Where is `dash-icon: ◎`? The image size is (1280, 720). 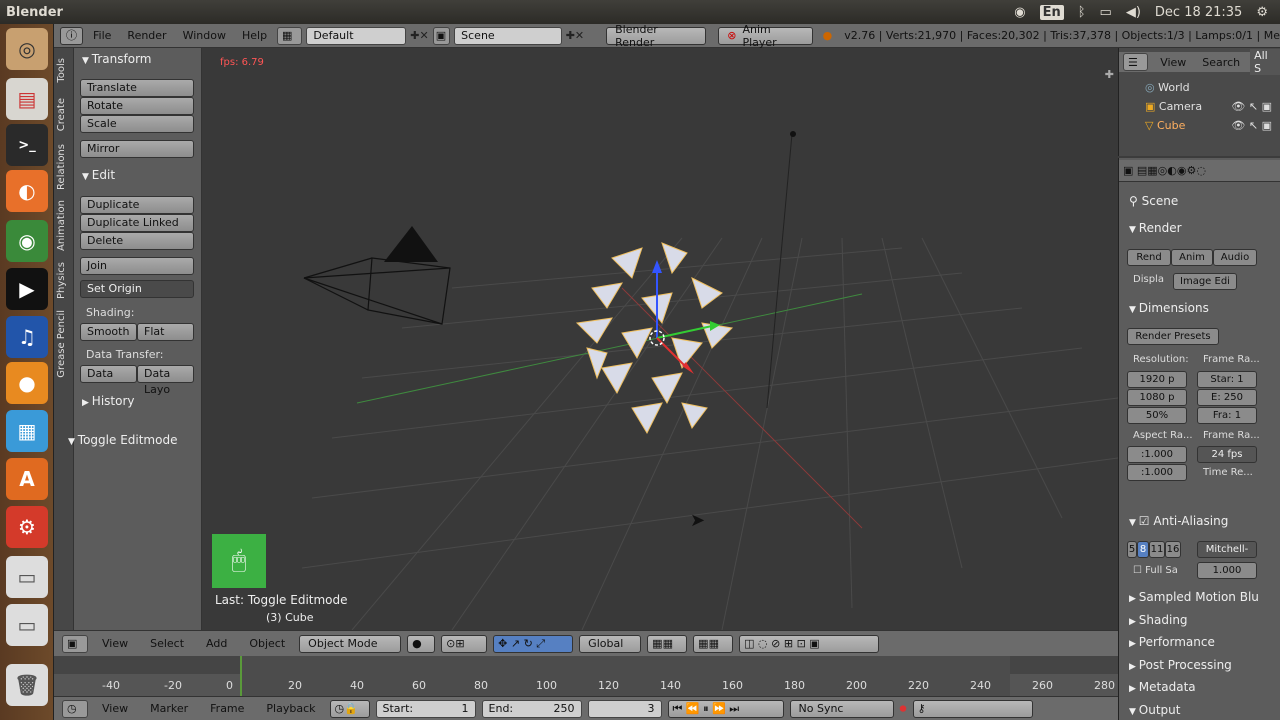
dash-icon: ◎ is located at coordinates (27, 49).